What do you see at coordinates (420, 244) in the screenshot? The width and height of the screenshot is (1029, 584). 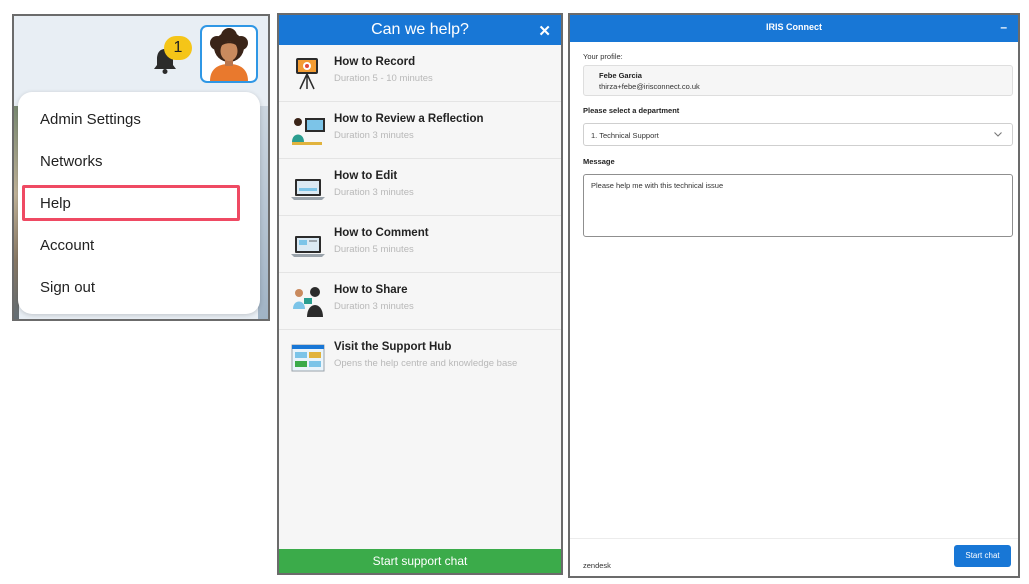 I see `help-item-comment: How to Comment Duration 5 minutes` at bounding box center [420, 244].